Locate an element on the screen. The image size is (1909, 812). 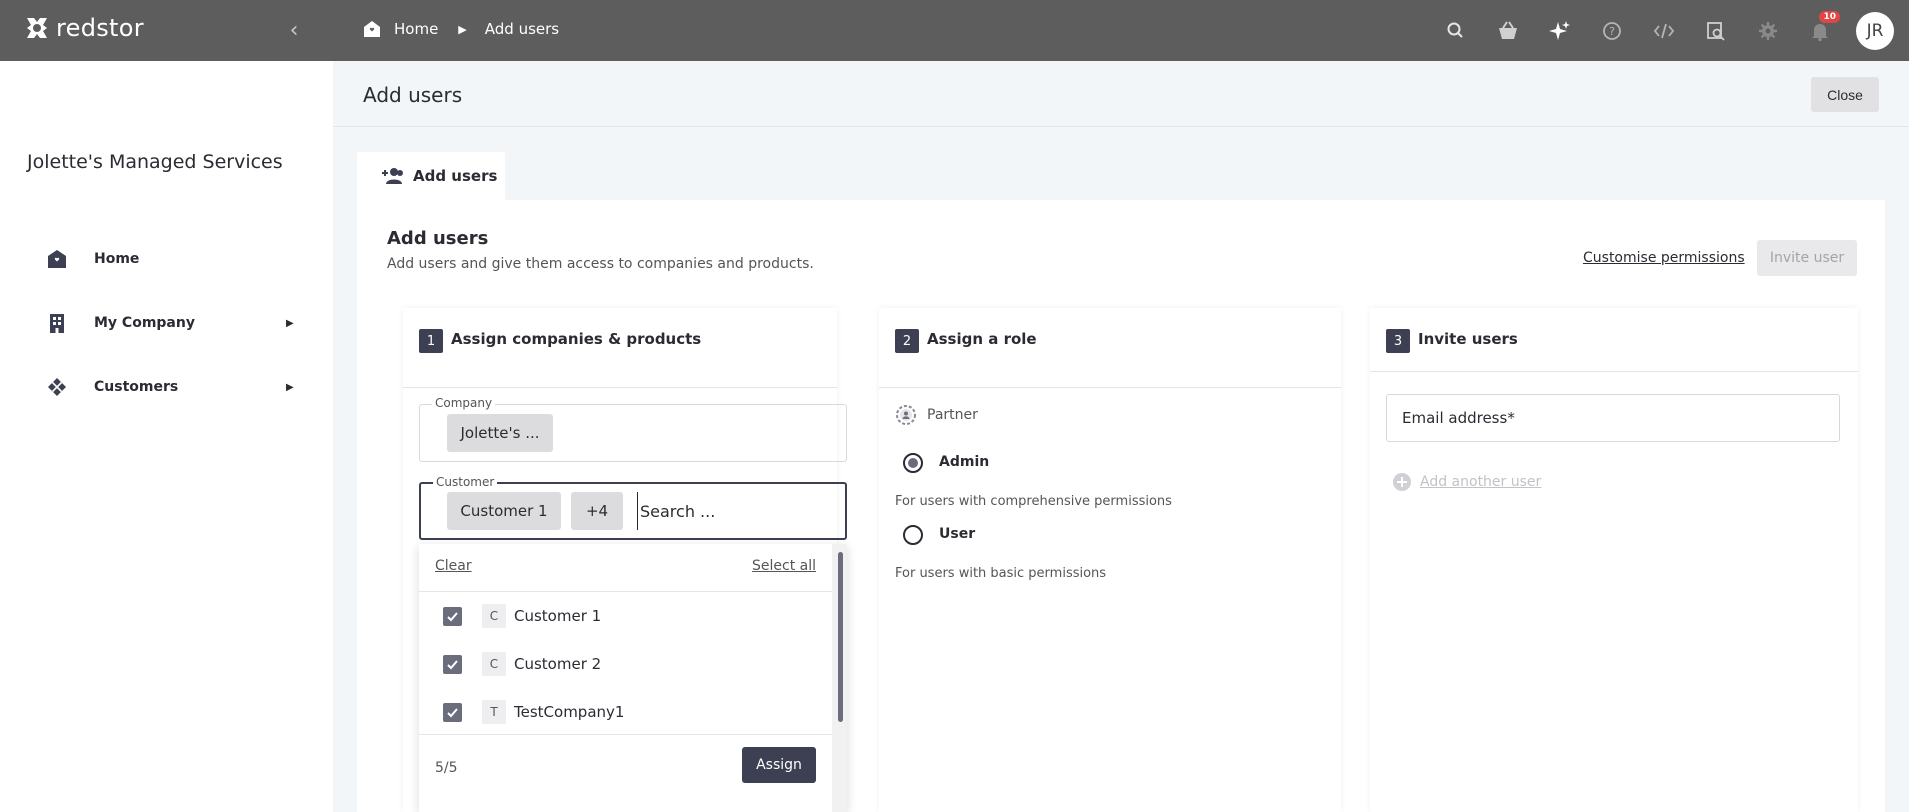
dropdown-scrollbar is located at coordinates (839, 678).